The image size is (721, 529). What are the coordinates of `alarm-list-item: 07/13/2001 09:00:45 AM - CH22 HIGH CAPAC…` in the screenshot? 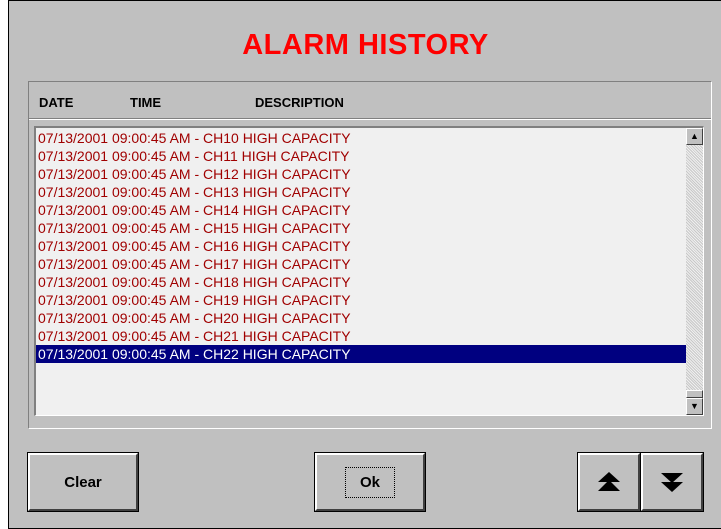 It's located at (362, 354).